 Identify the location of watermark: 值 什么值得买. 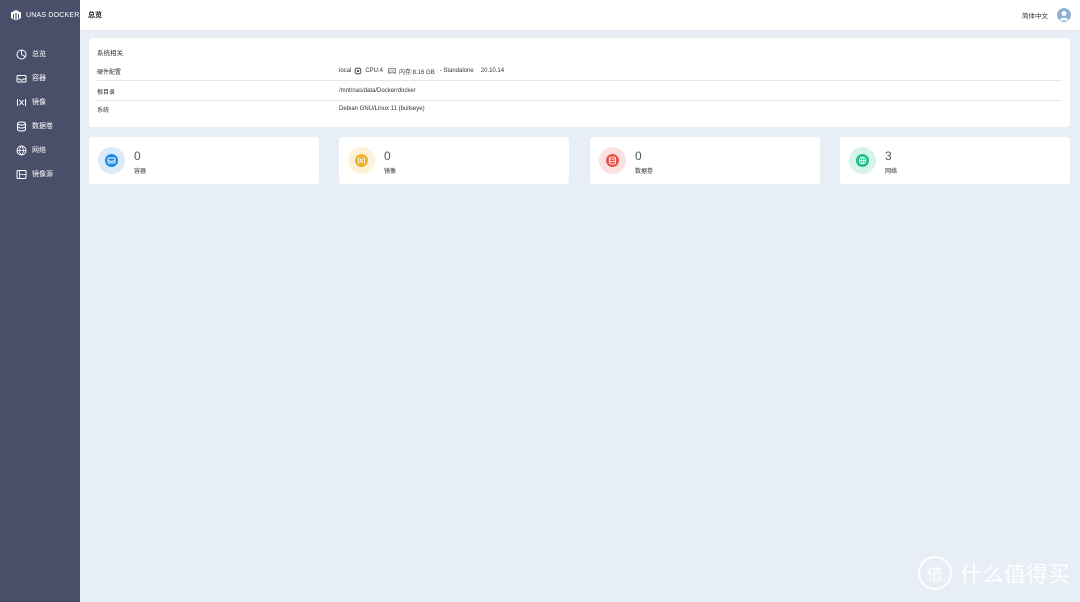
(993, 573).